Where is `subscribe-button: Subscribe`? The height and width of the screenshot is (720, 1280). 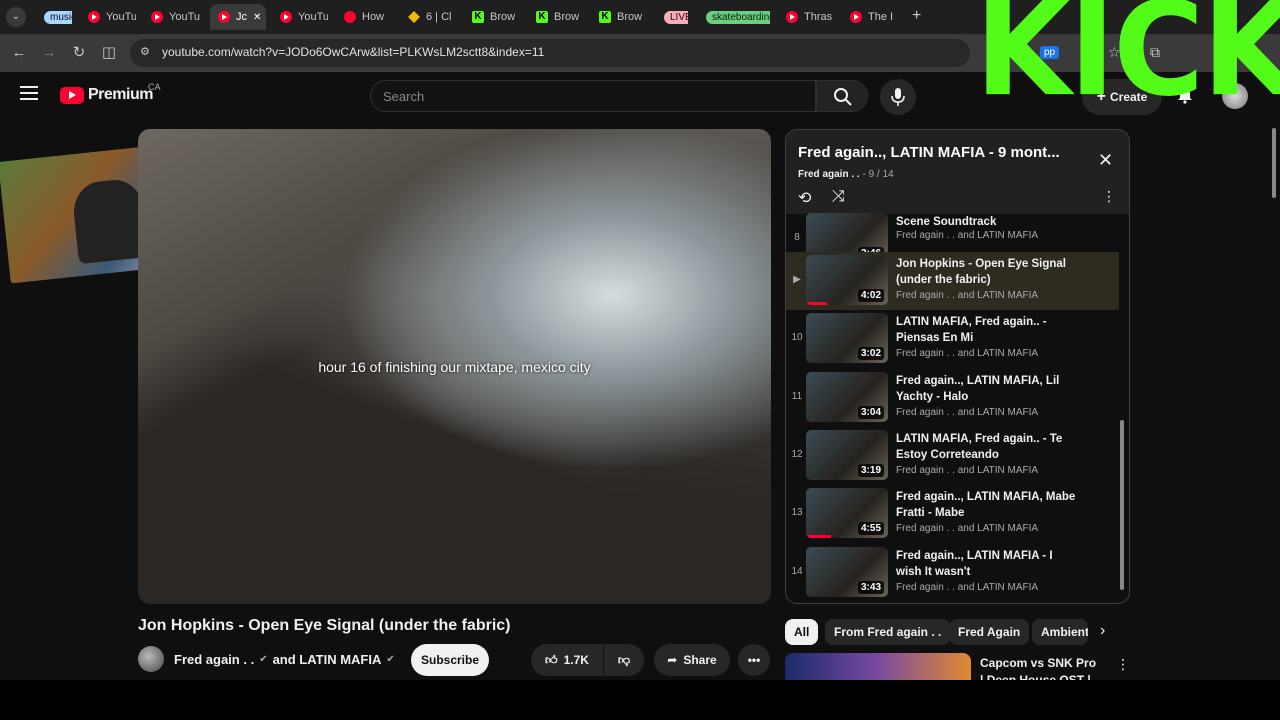
subscribe-button: Subscribe is located at coordinates (450, 660).